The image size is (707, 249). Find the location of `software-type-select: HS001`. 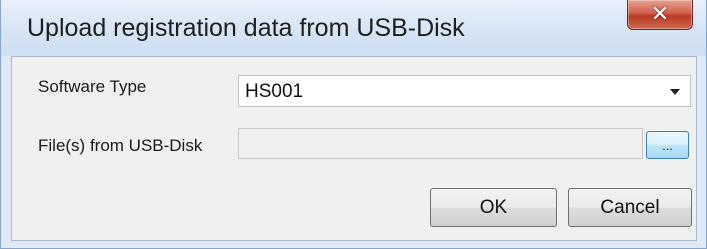

software-type-select: HS001 is located at coordinates (464, 91).